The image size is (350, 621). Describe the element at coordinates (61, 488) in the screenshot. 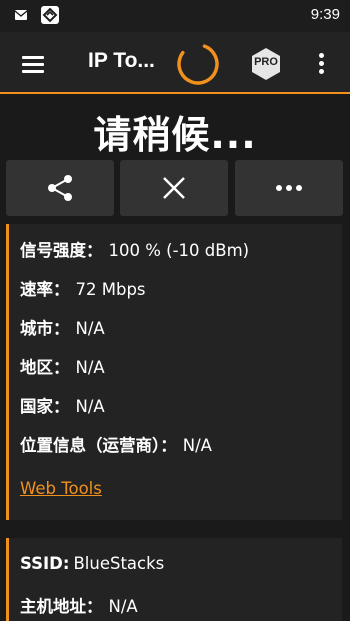

I see `web-tools-link: Web Tools` at that location.